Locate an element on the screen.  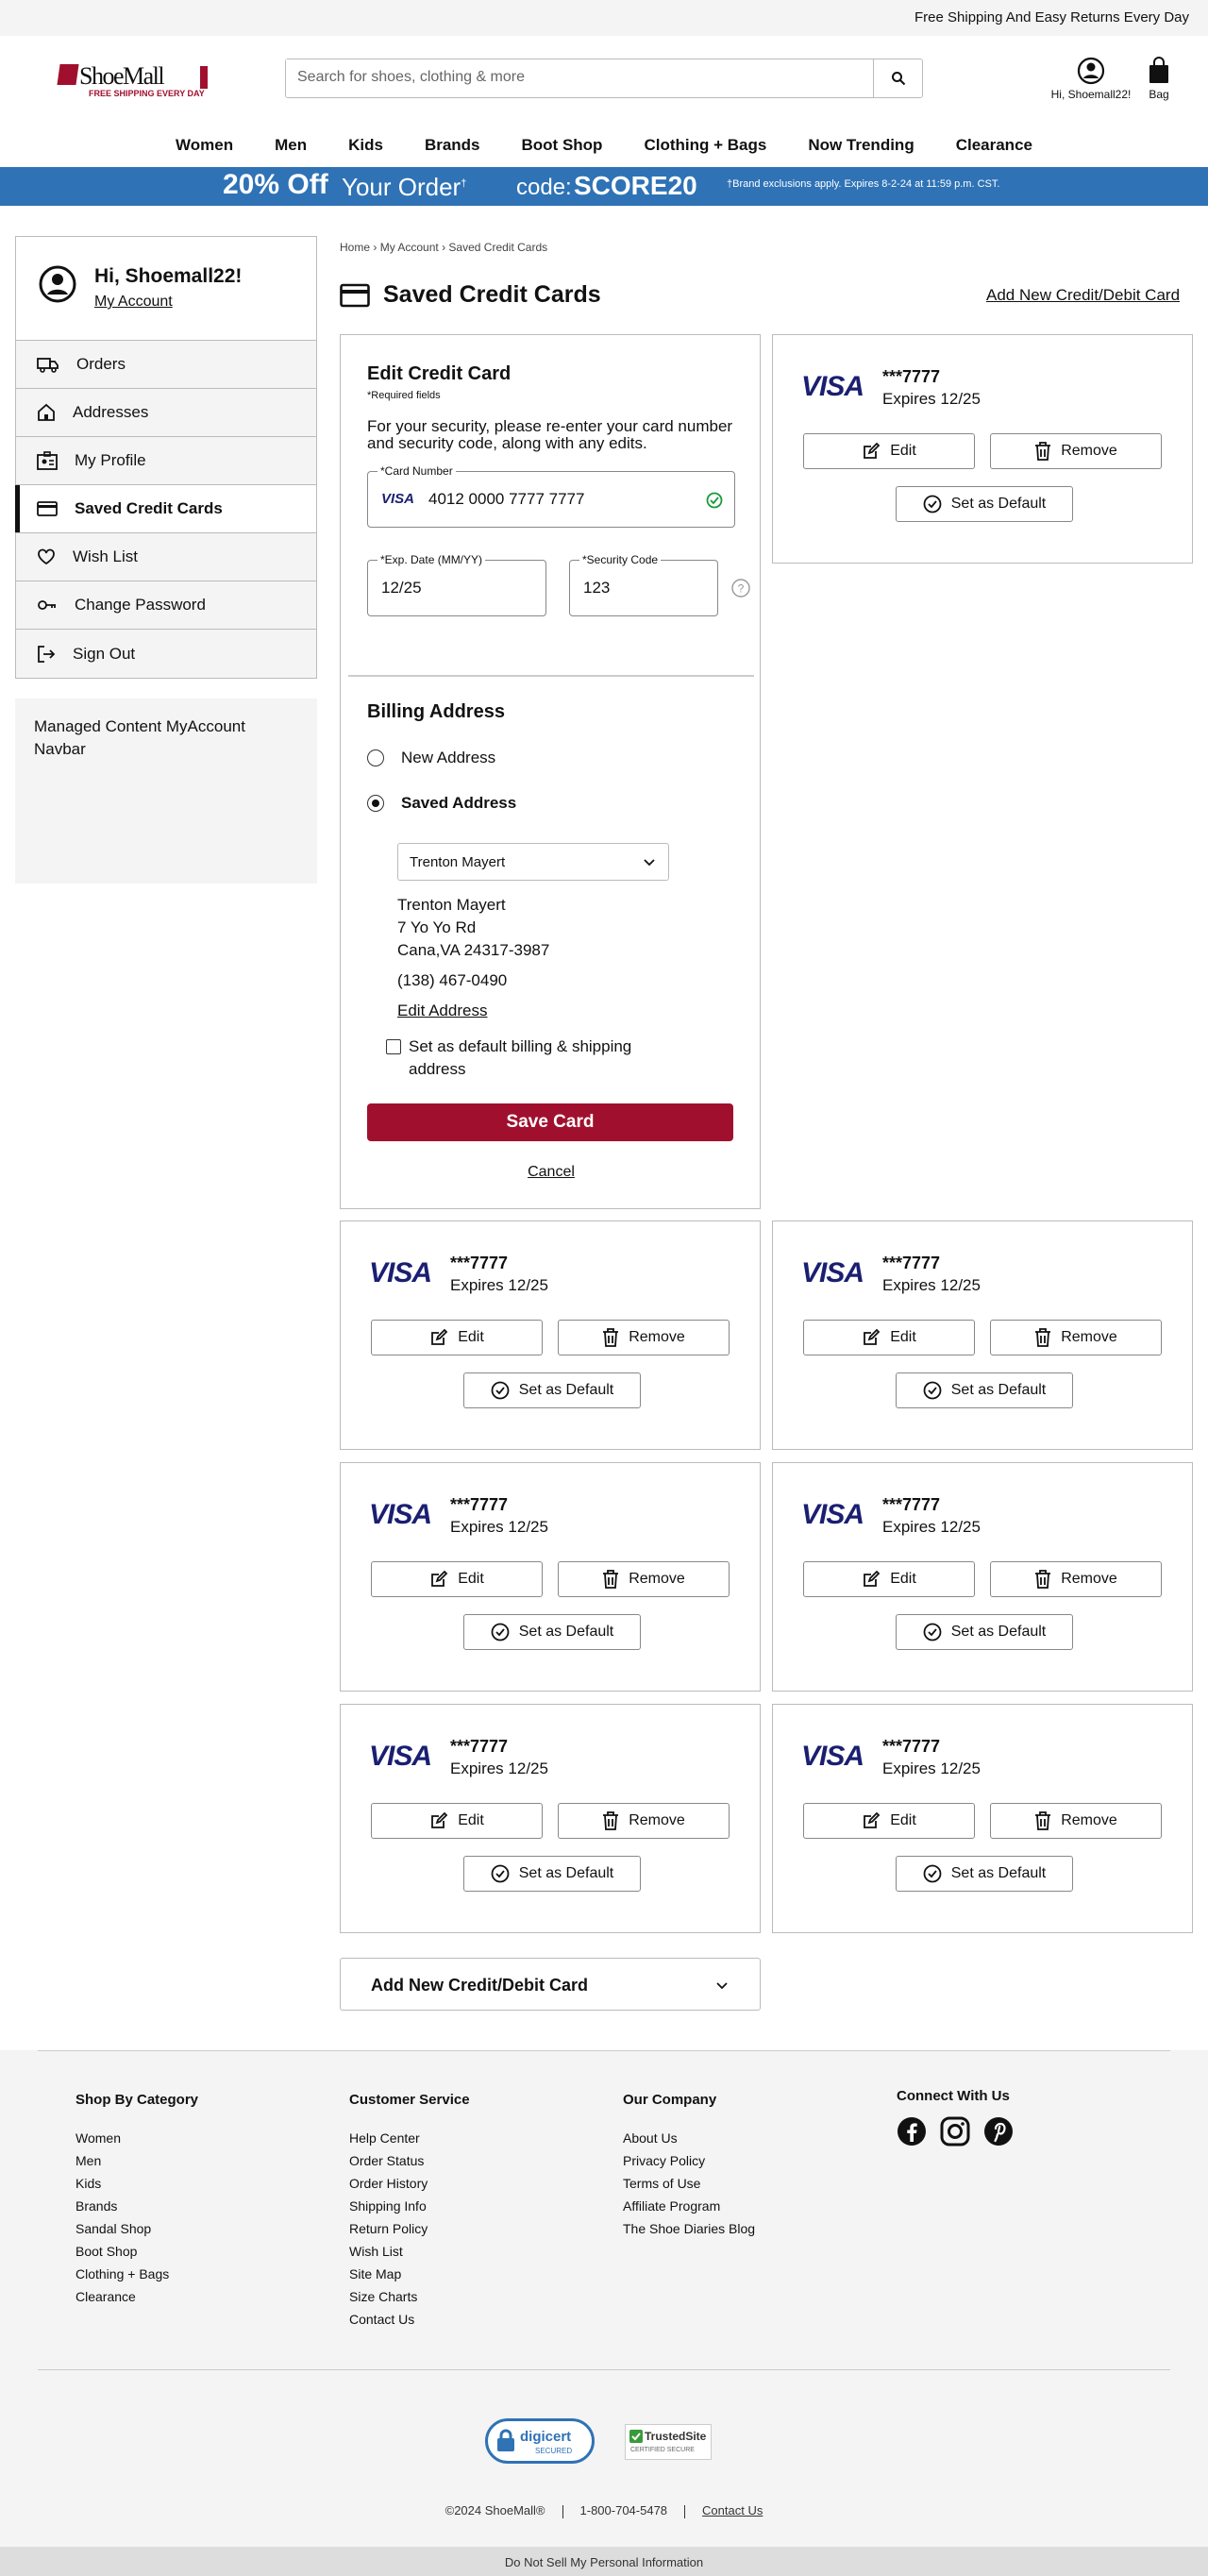
billing-title: Billing Address is located at coordinates (436, 712).